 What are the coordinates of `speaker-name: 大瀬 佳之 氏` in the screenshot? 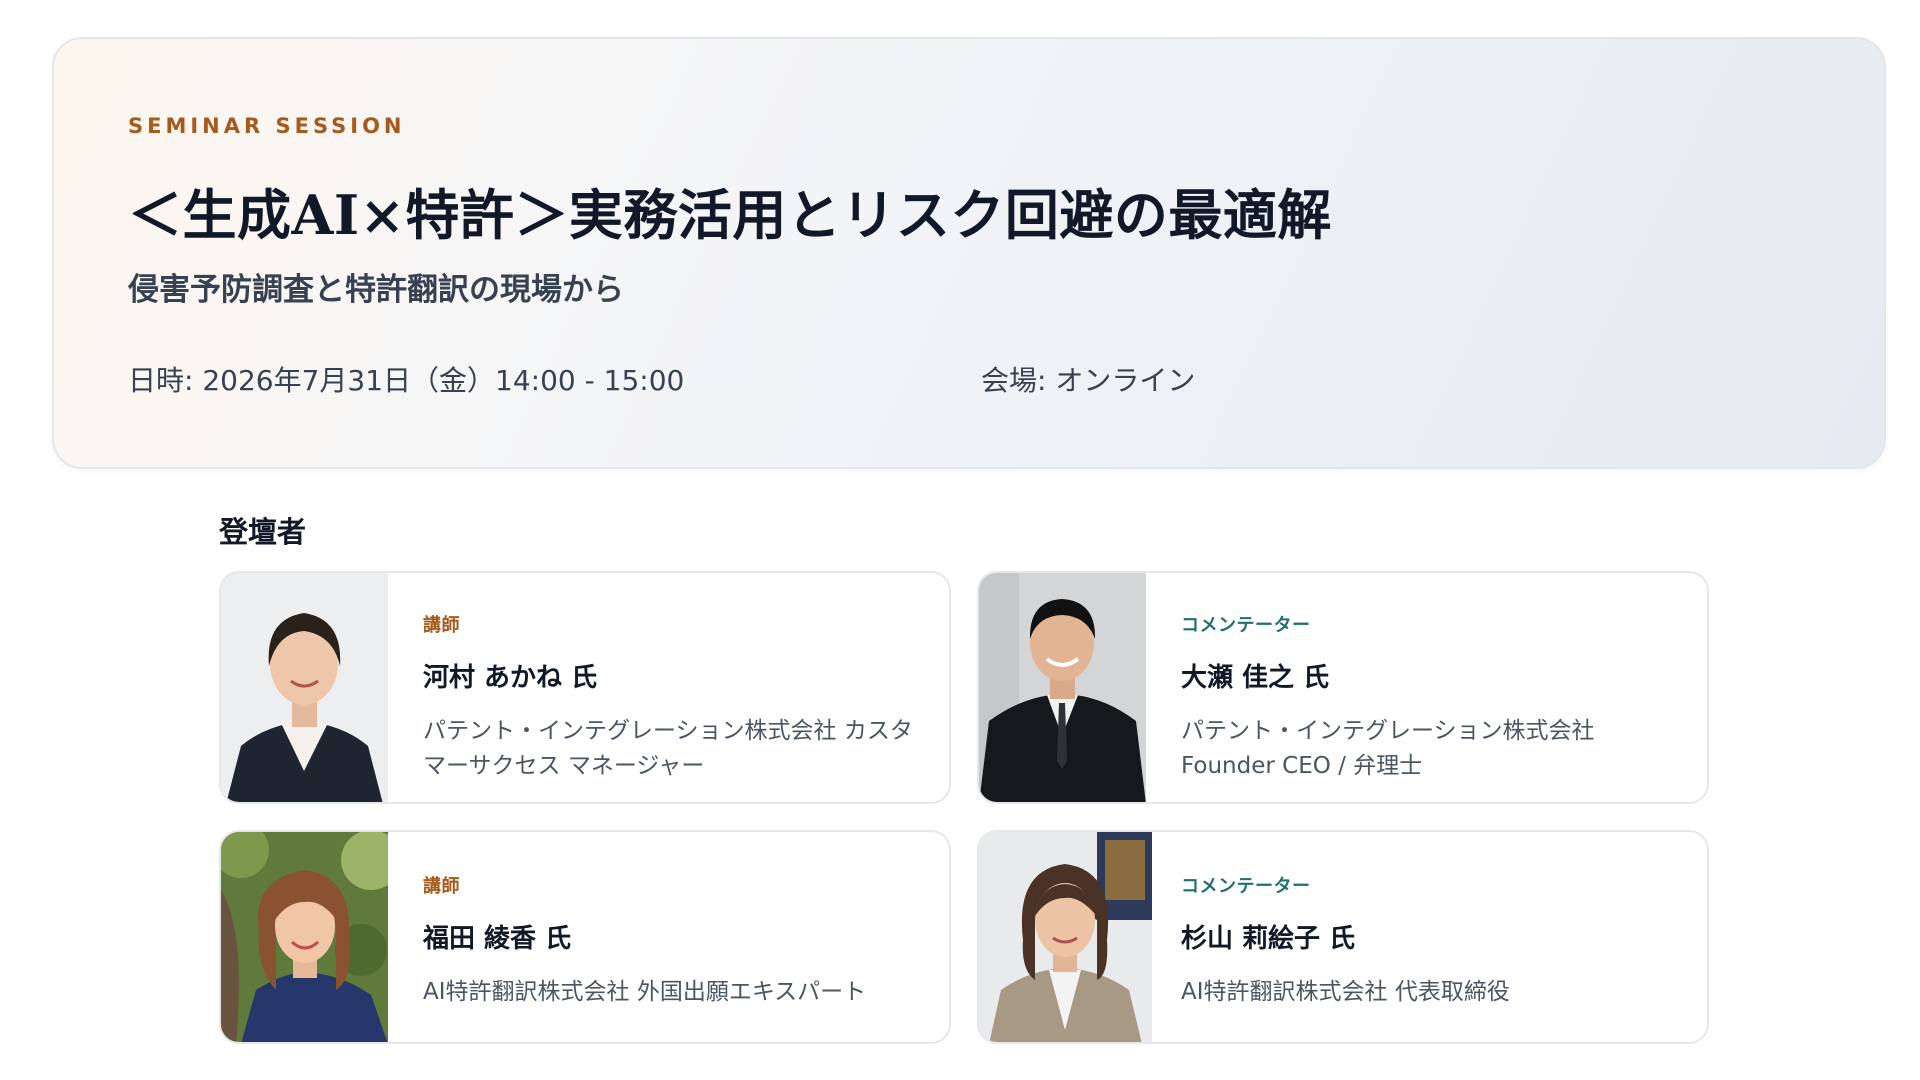 It's located at (1255, 678).